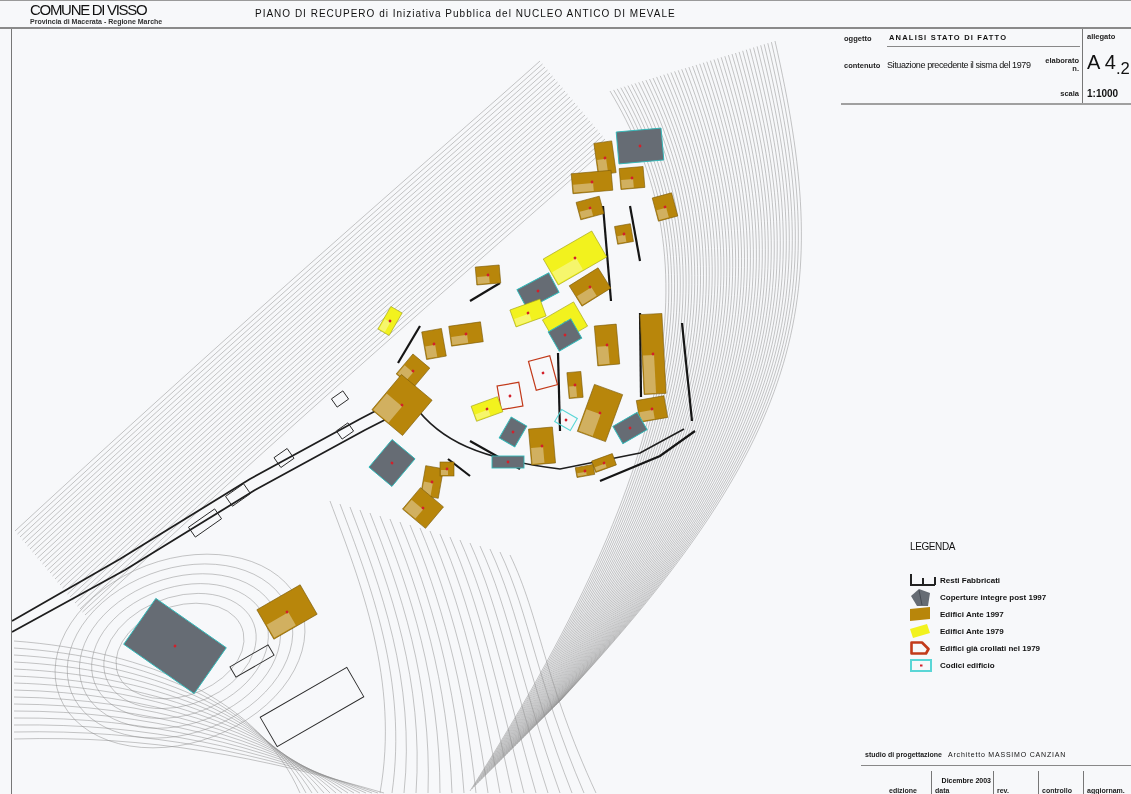 Image resolution: width=1131 pixels, height=794 pixels. What do you see at coordinates (972, 631) in the screenshot?
I see `legend-label: Edifici Ante 1979` at bounding box center [972, 631].